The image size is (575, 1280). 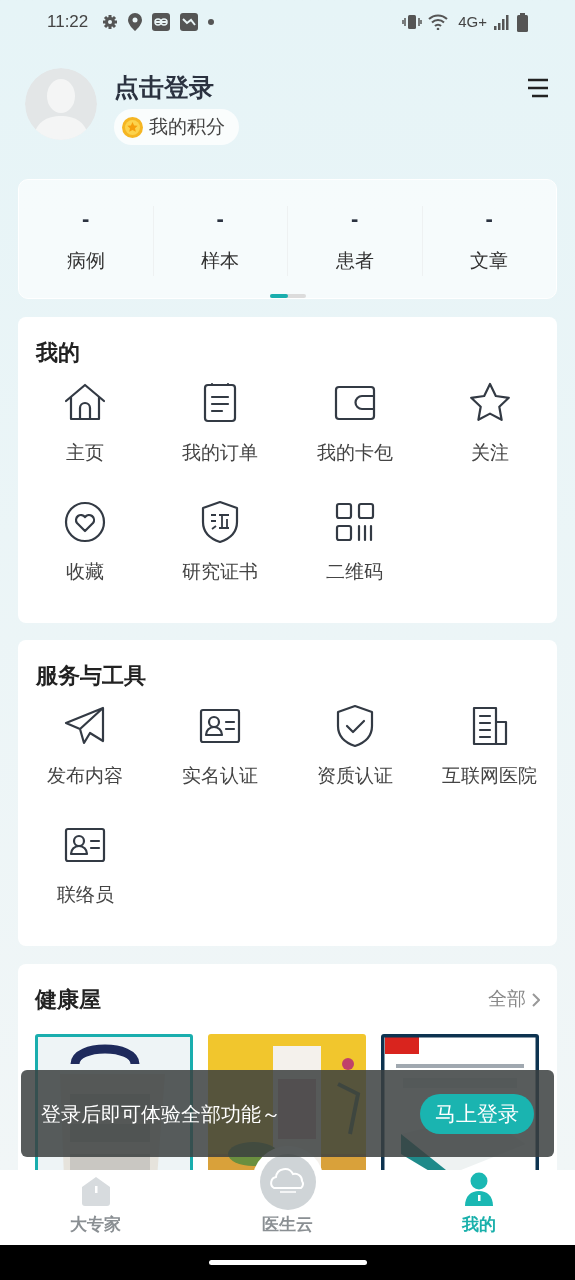 I want to click on chevron-right-icon, so click(x=536, y=999).